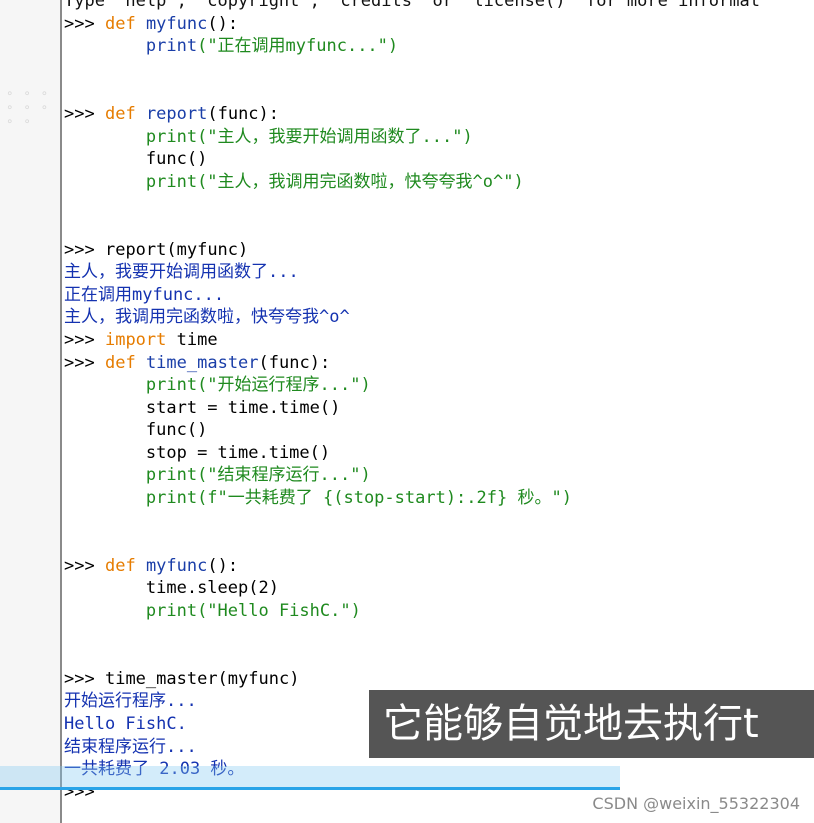 The height and width of the screenshot is (823, 814). I want to click on builtin-print: print, so click(171, 46).